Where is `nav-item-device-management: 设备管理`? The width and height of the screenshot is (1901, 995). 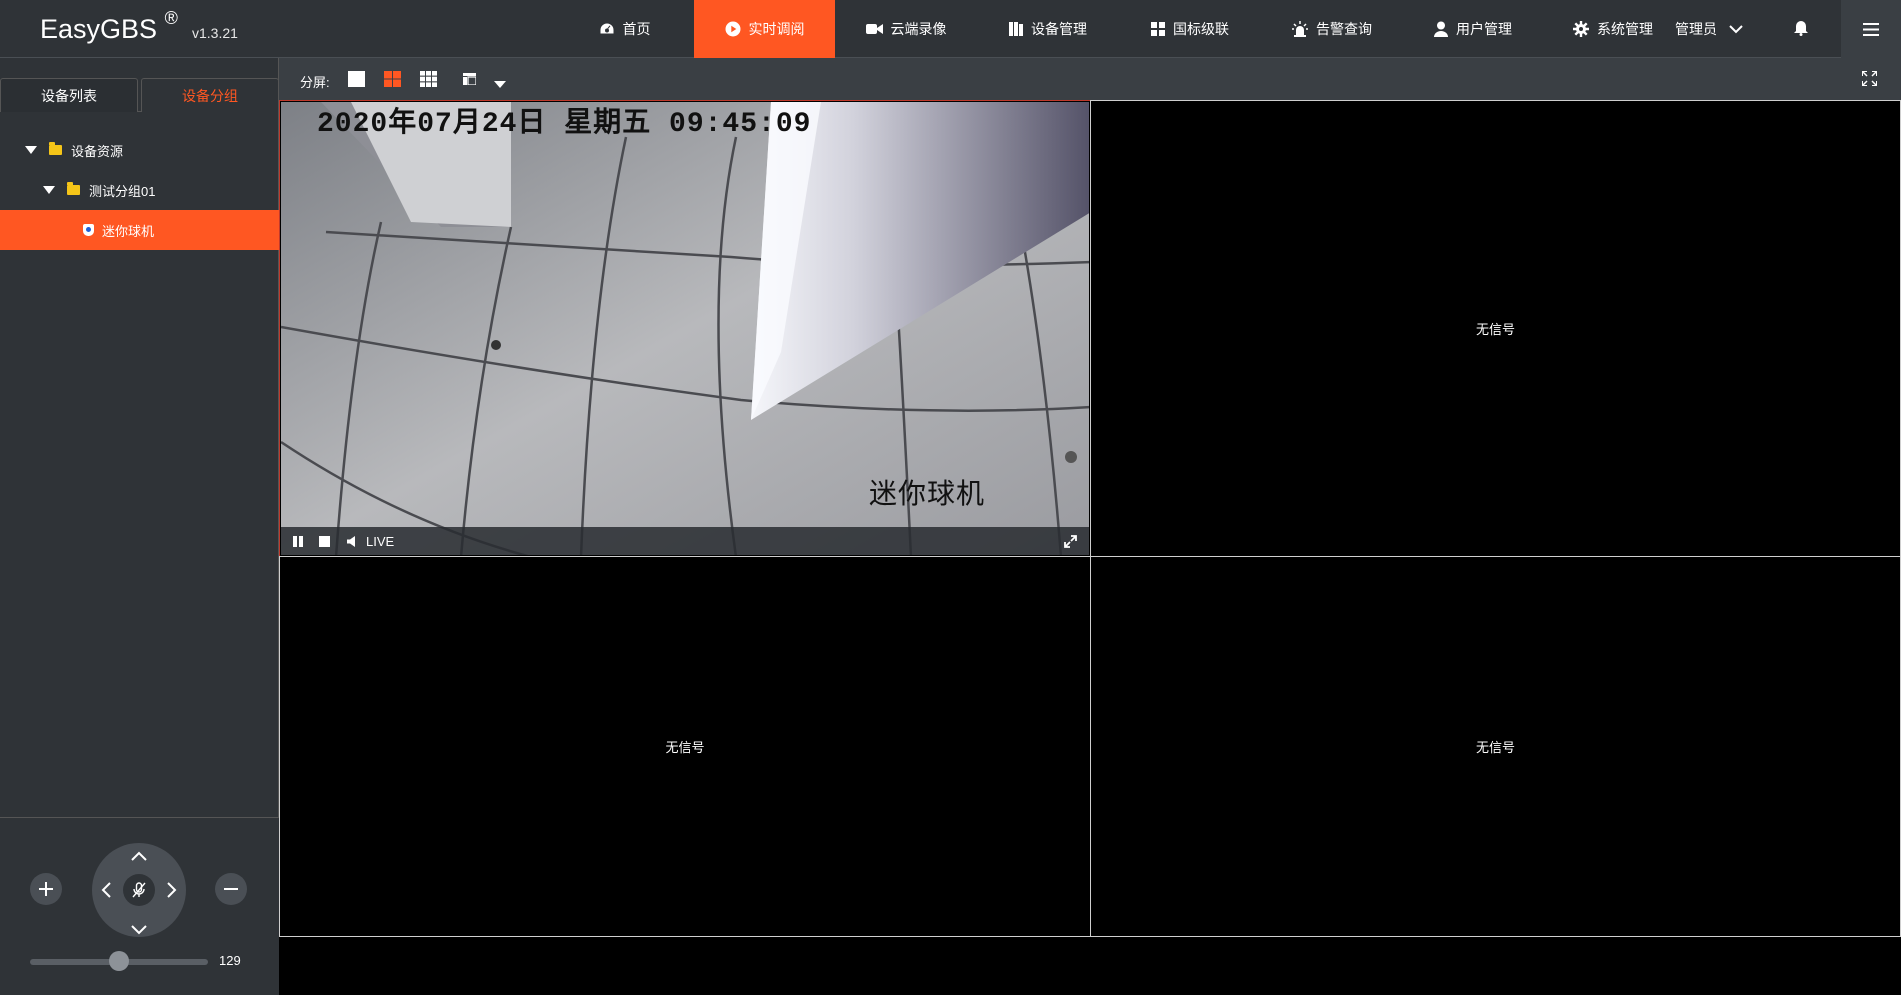
nav-item-device-management: 设备管理 is located at coordinates (1048, 29).